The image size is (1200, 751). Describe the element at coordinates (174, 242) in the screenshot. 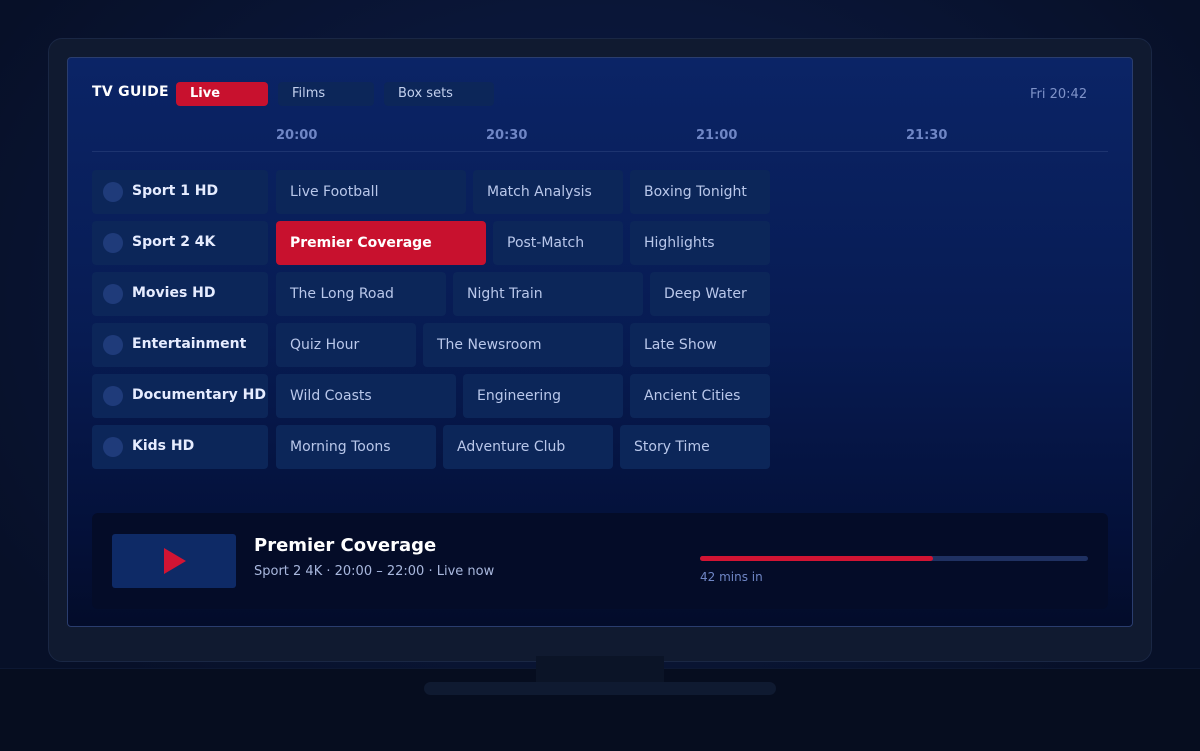

I see `channel-name: Sport 2 4K` at that location.